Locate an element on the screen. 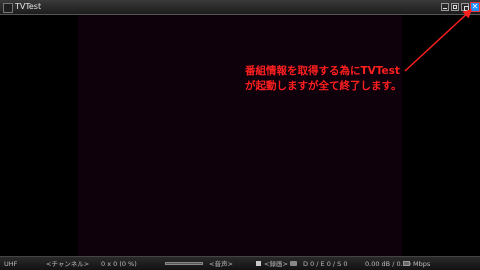 This screenshot has width=480, height=270. tv-app-icon is located at coordinates (8, 8).